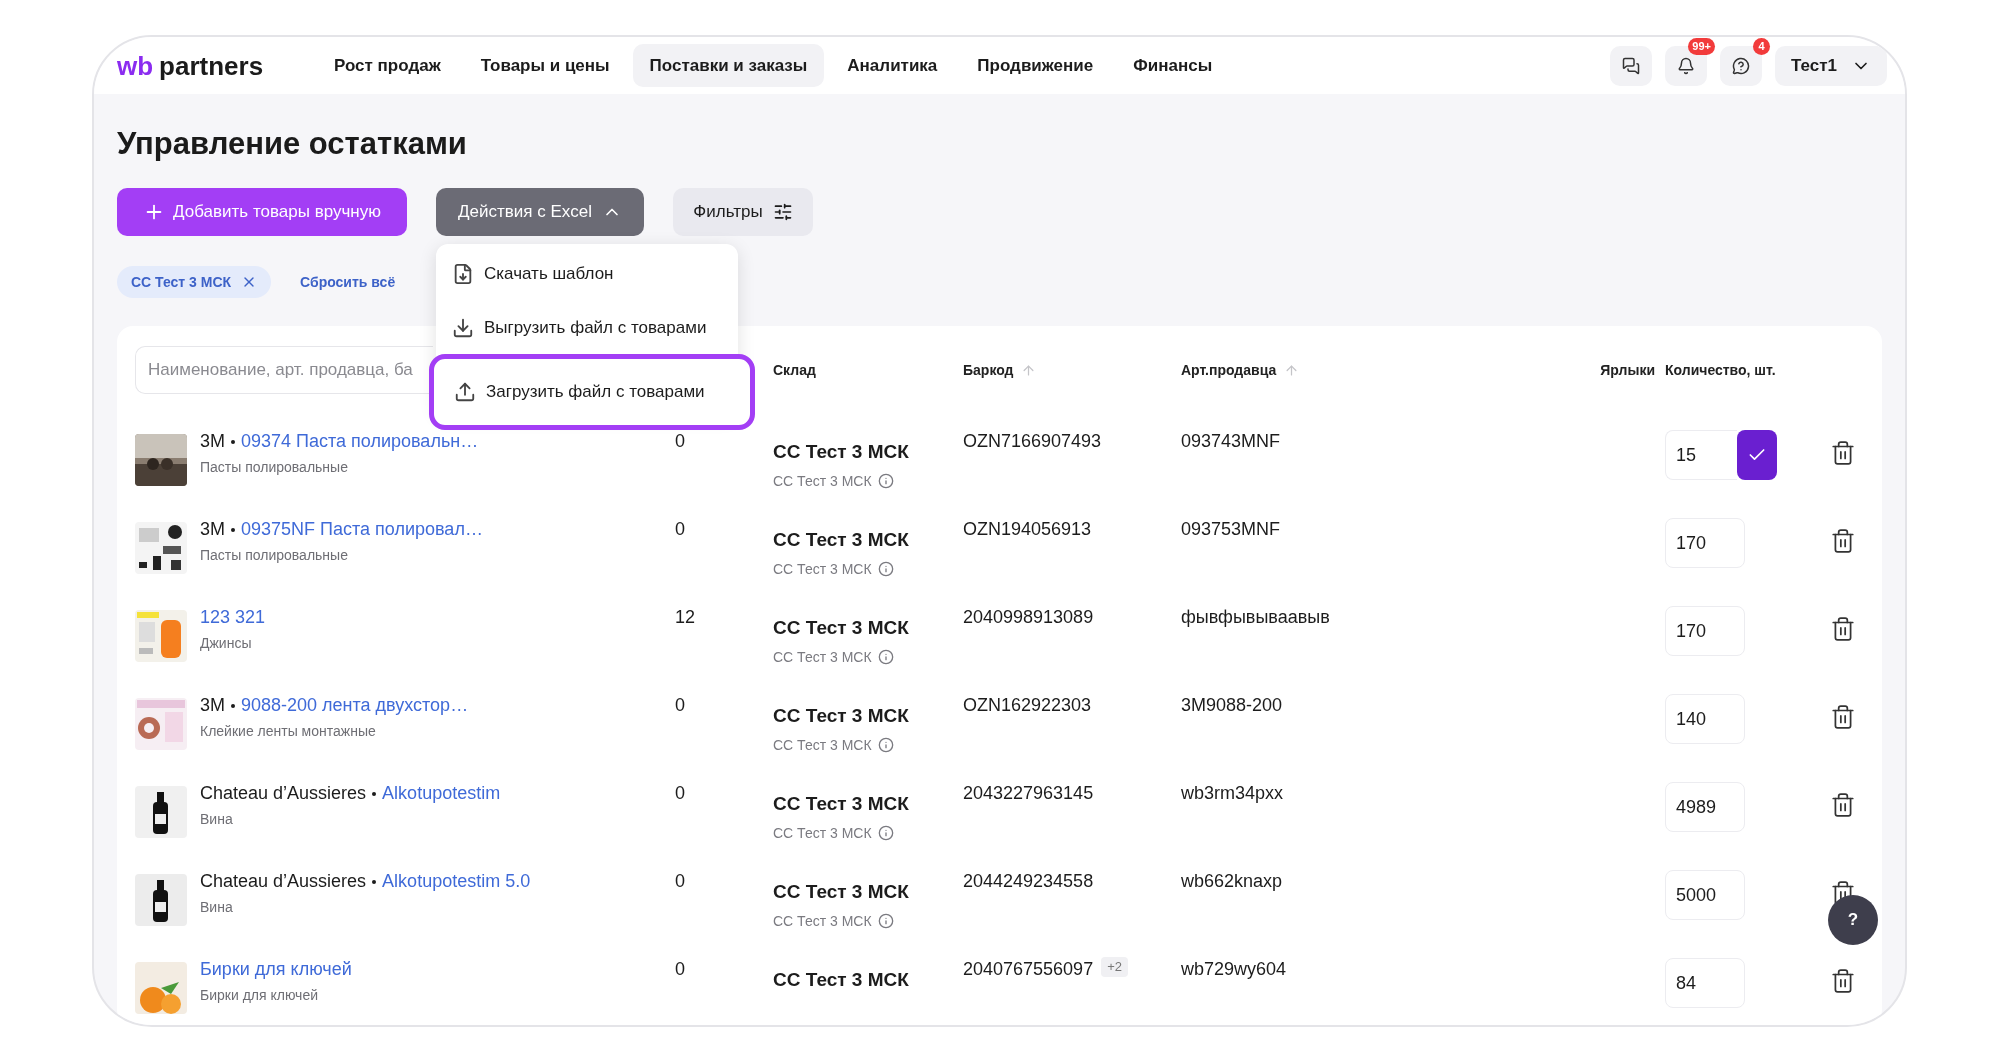  Describe the element at coordinates (1256, 617) in the screenshot. I see `seller-article: фывфывываавыв` at that location.